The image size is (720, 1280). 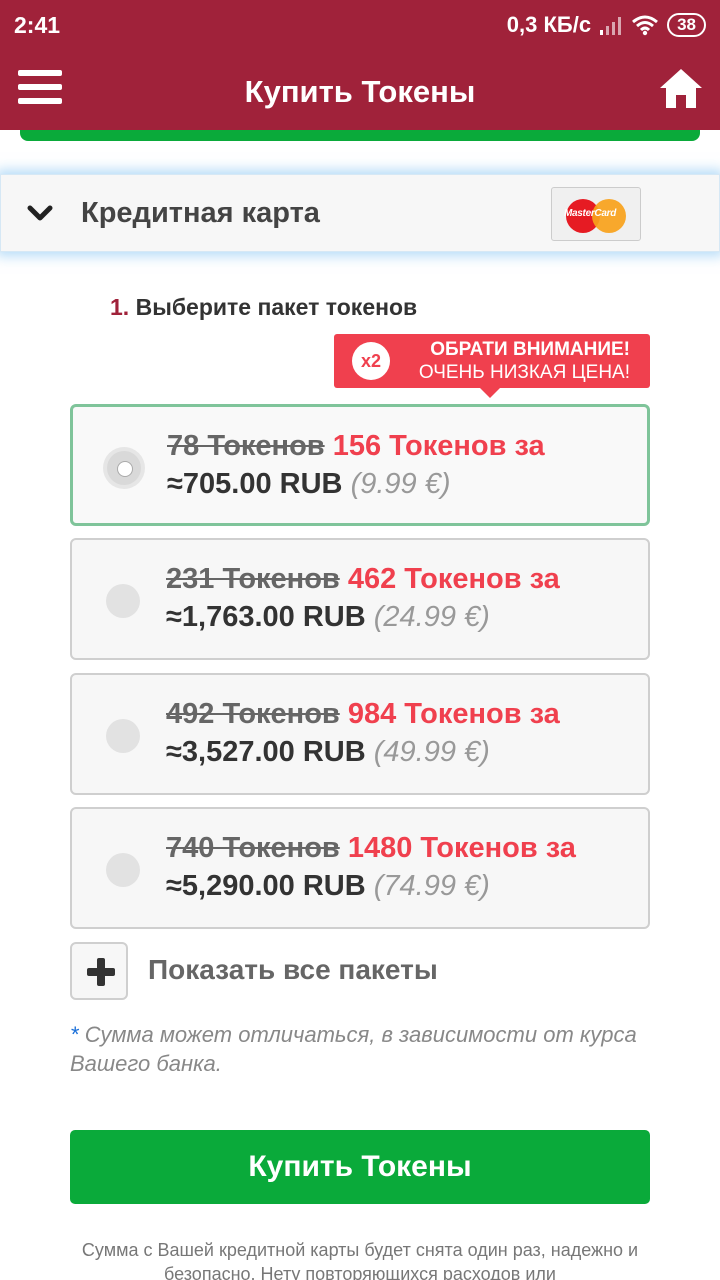 I want to click on package-old-amount: 492 Токенов, so click(x=253, y=714).